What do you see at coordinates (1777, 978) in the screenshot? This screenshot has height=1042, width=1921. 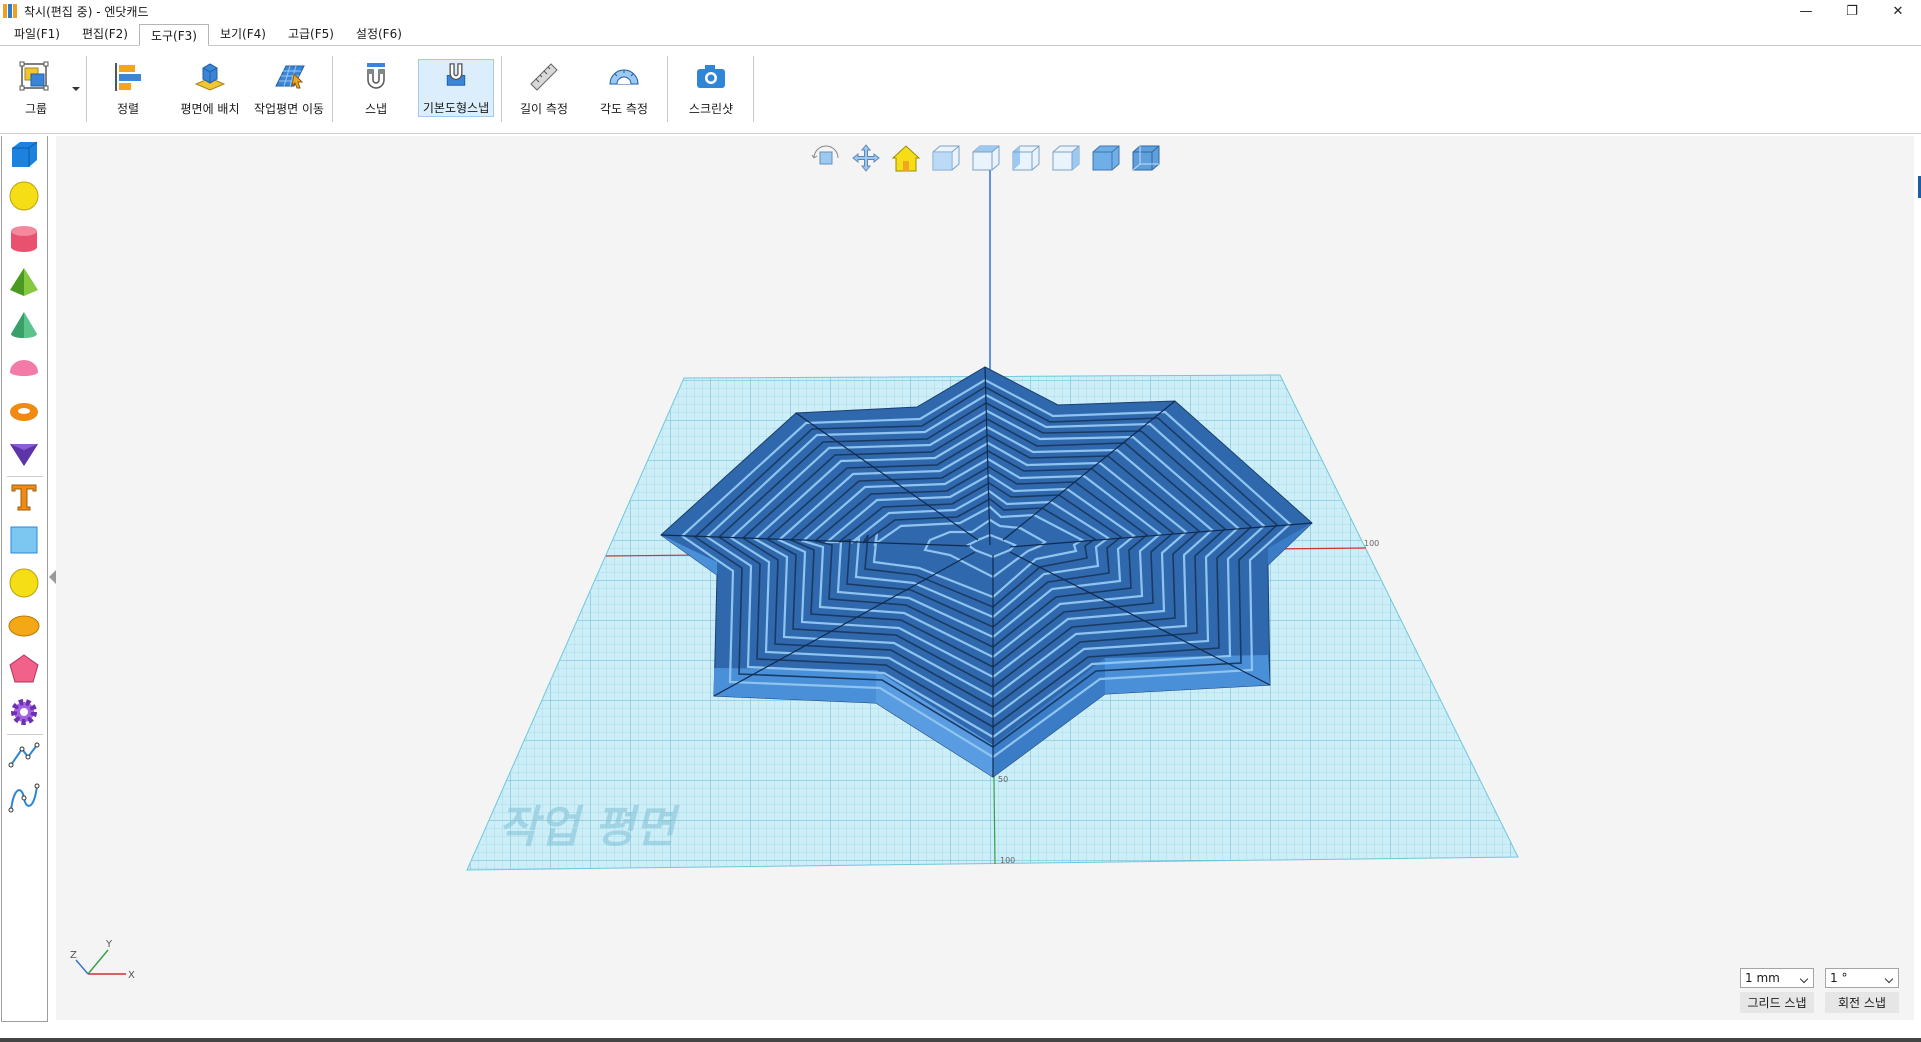 I see `grid-snap-select: 1 mm` at bounding box center [1777, 978].